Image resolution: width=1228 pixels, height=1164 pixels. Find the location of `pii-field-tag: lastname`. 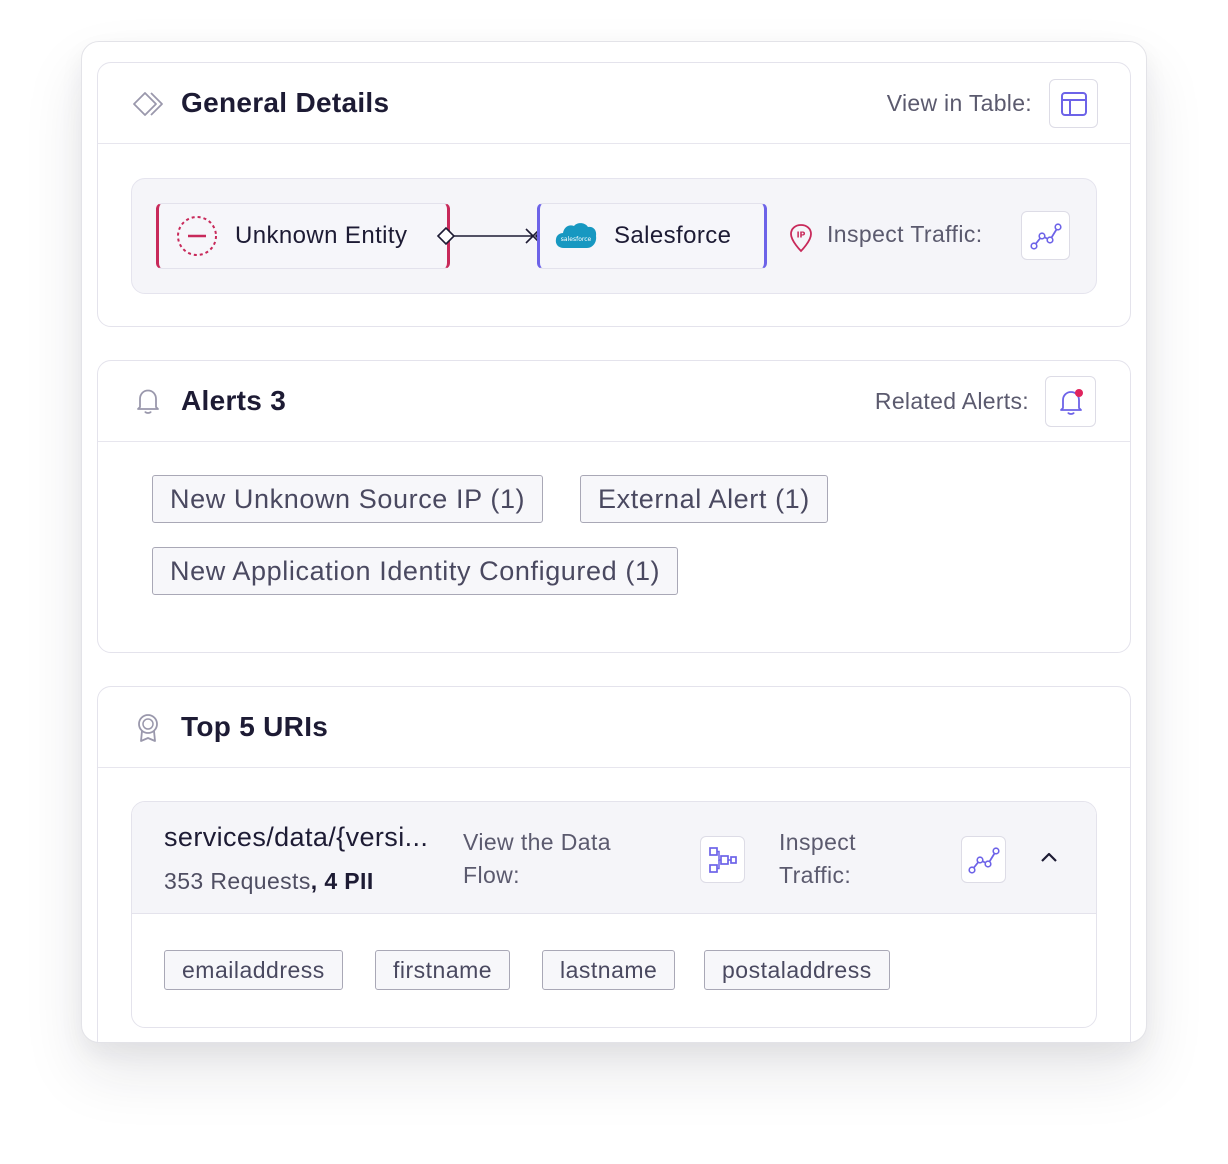

pii-field-tag: lastname is located at coordinates (609, 970).